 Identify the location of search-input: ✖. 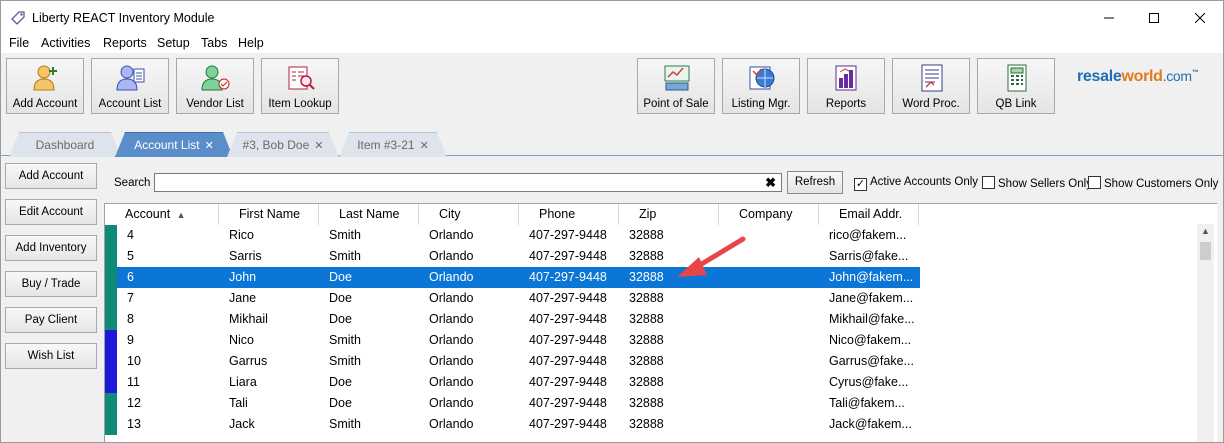
(468, 182).